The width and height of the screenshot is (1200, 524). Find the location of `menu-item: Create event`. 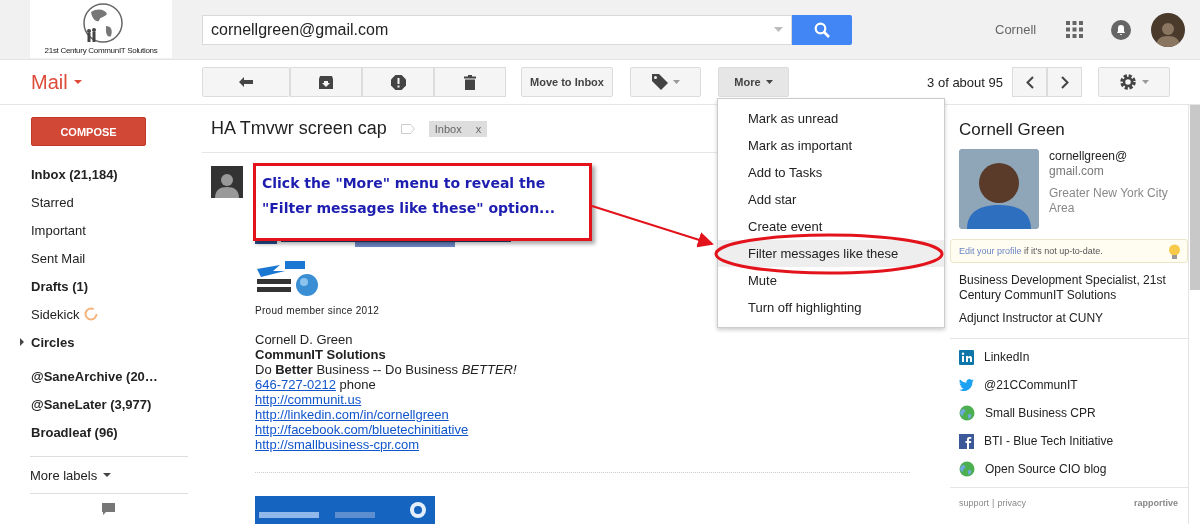

menu-item: Create event is located at coordinates (831, 226).